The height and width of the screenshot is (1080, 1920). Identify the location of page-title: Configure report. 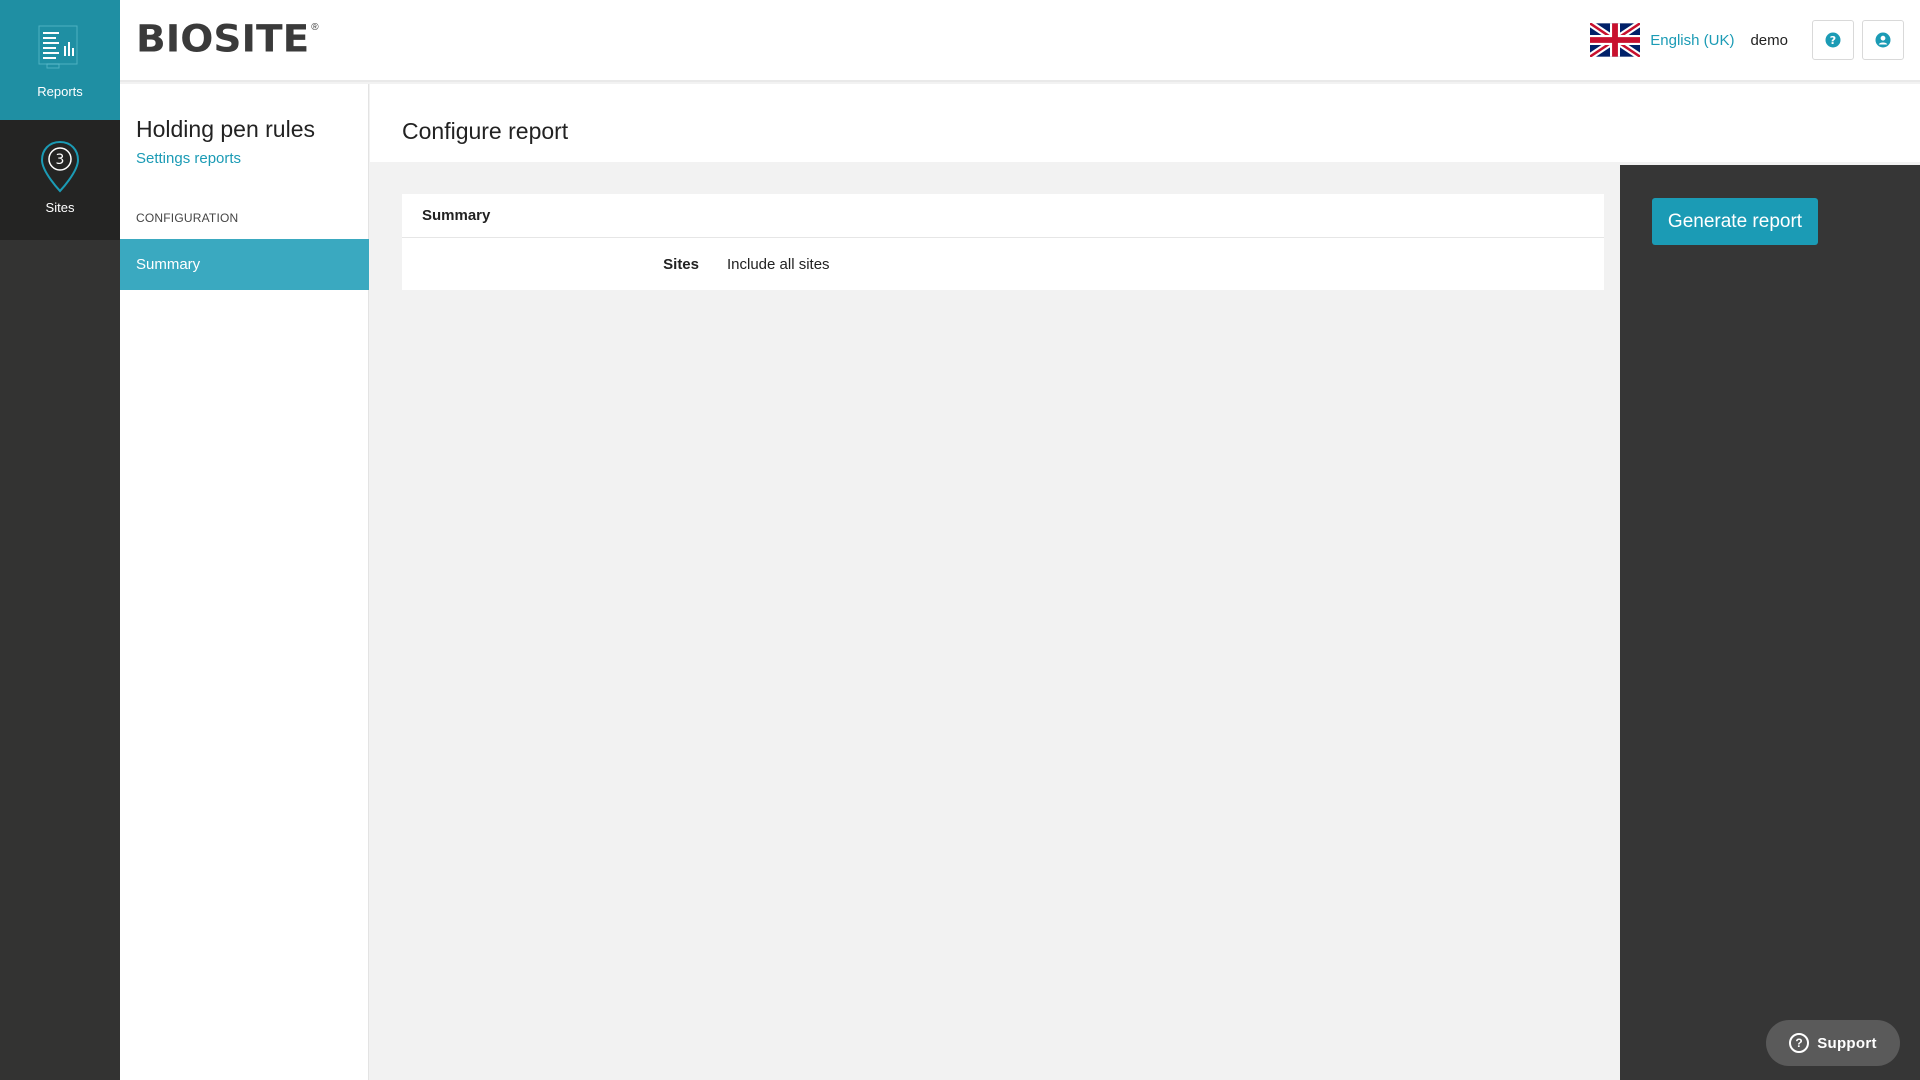
(485, 131).